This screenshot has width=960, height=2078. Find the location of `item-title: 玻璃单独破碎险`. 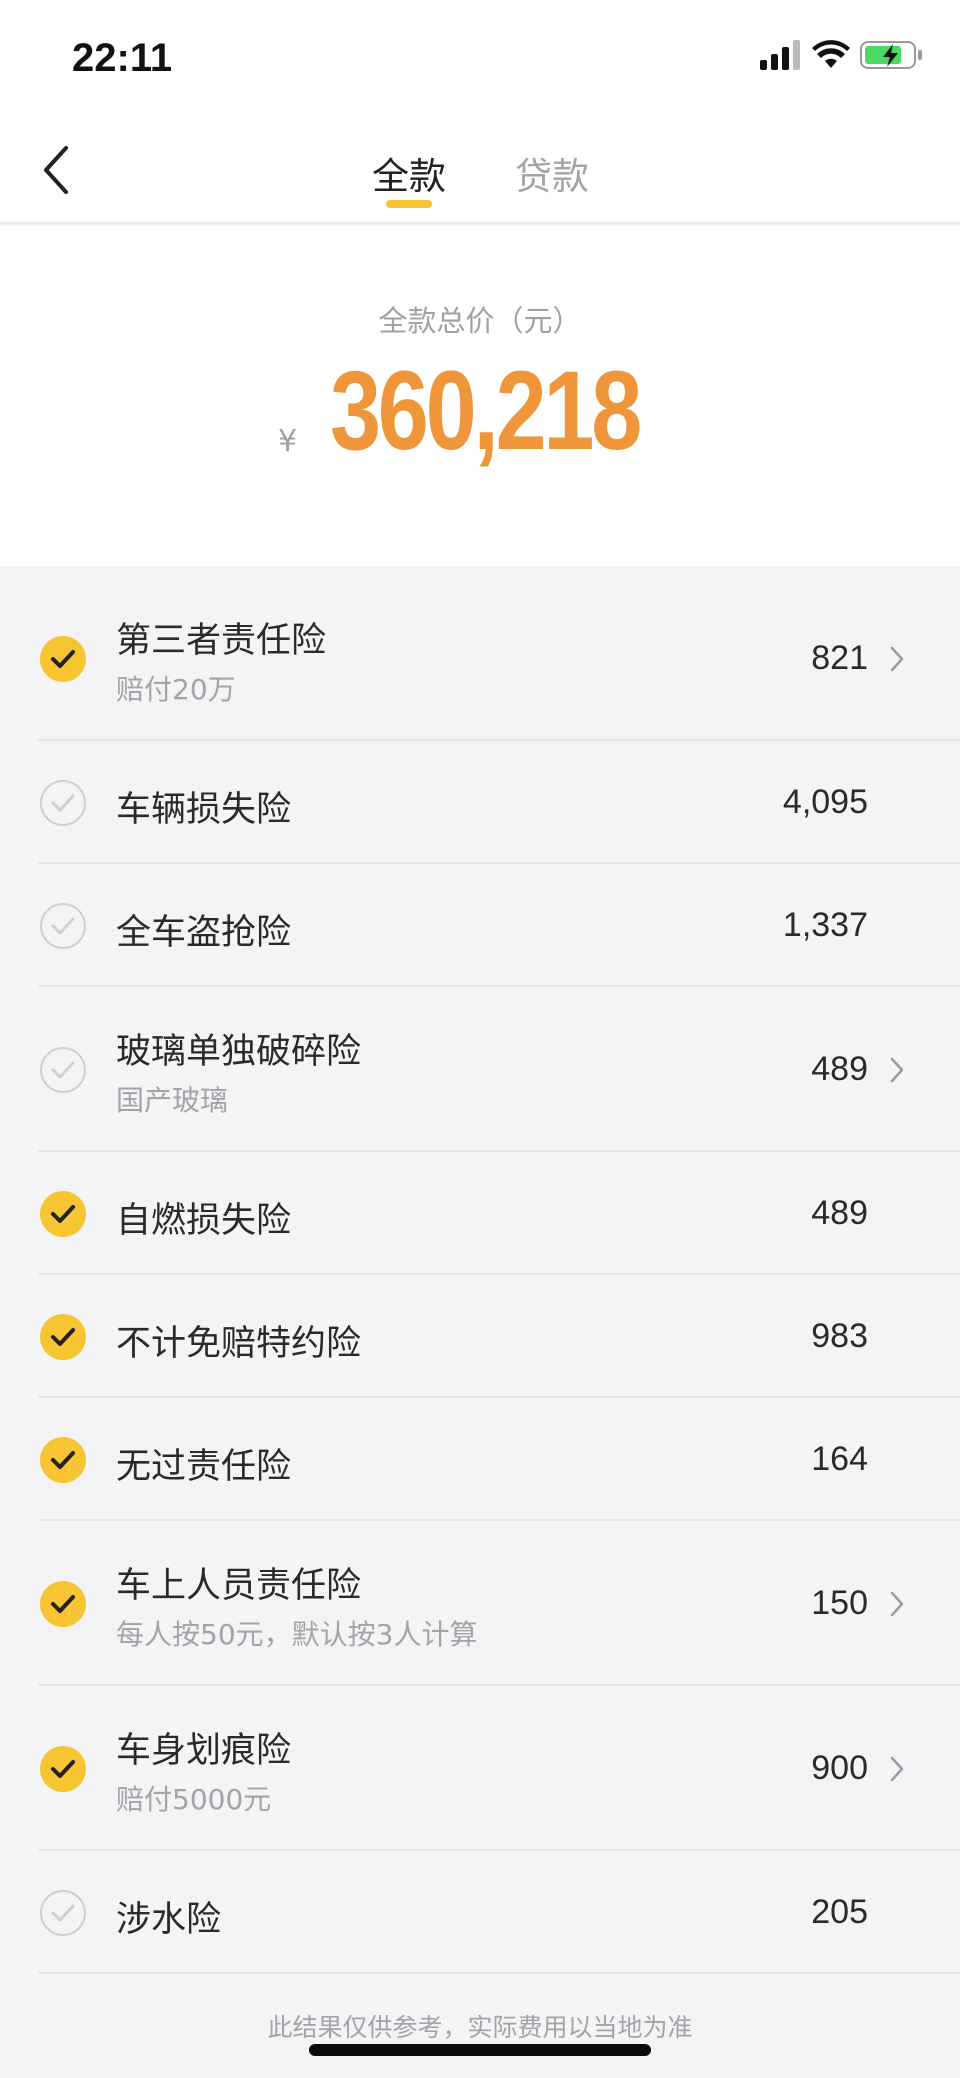

item-title: 玻璃单独破碎险 is located at coordinates (239, 1052).